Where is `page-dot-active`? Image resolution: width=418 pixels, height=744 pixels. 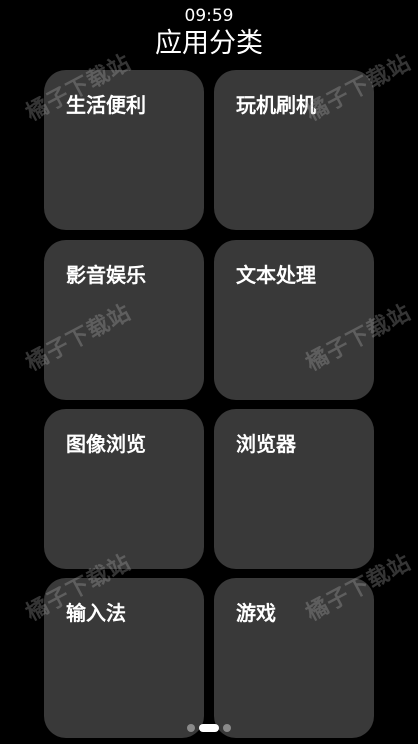
page-dot-active is located at coordinates (209, 728).